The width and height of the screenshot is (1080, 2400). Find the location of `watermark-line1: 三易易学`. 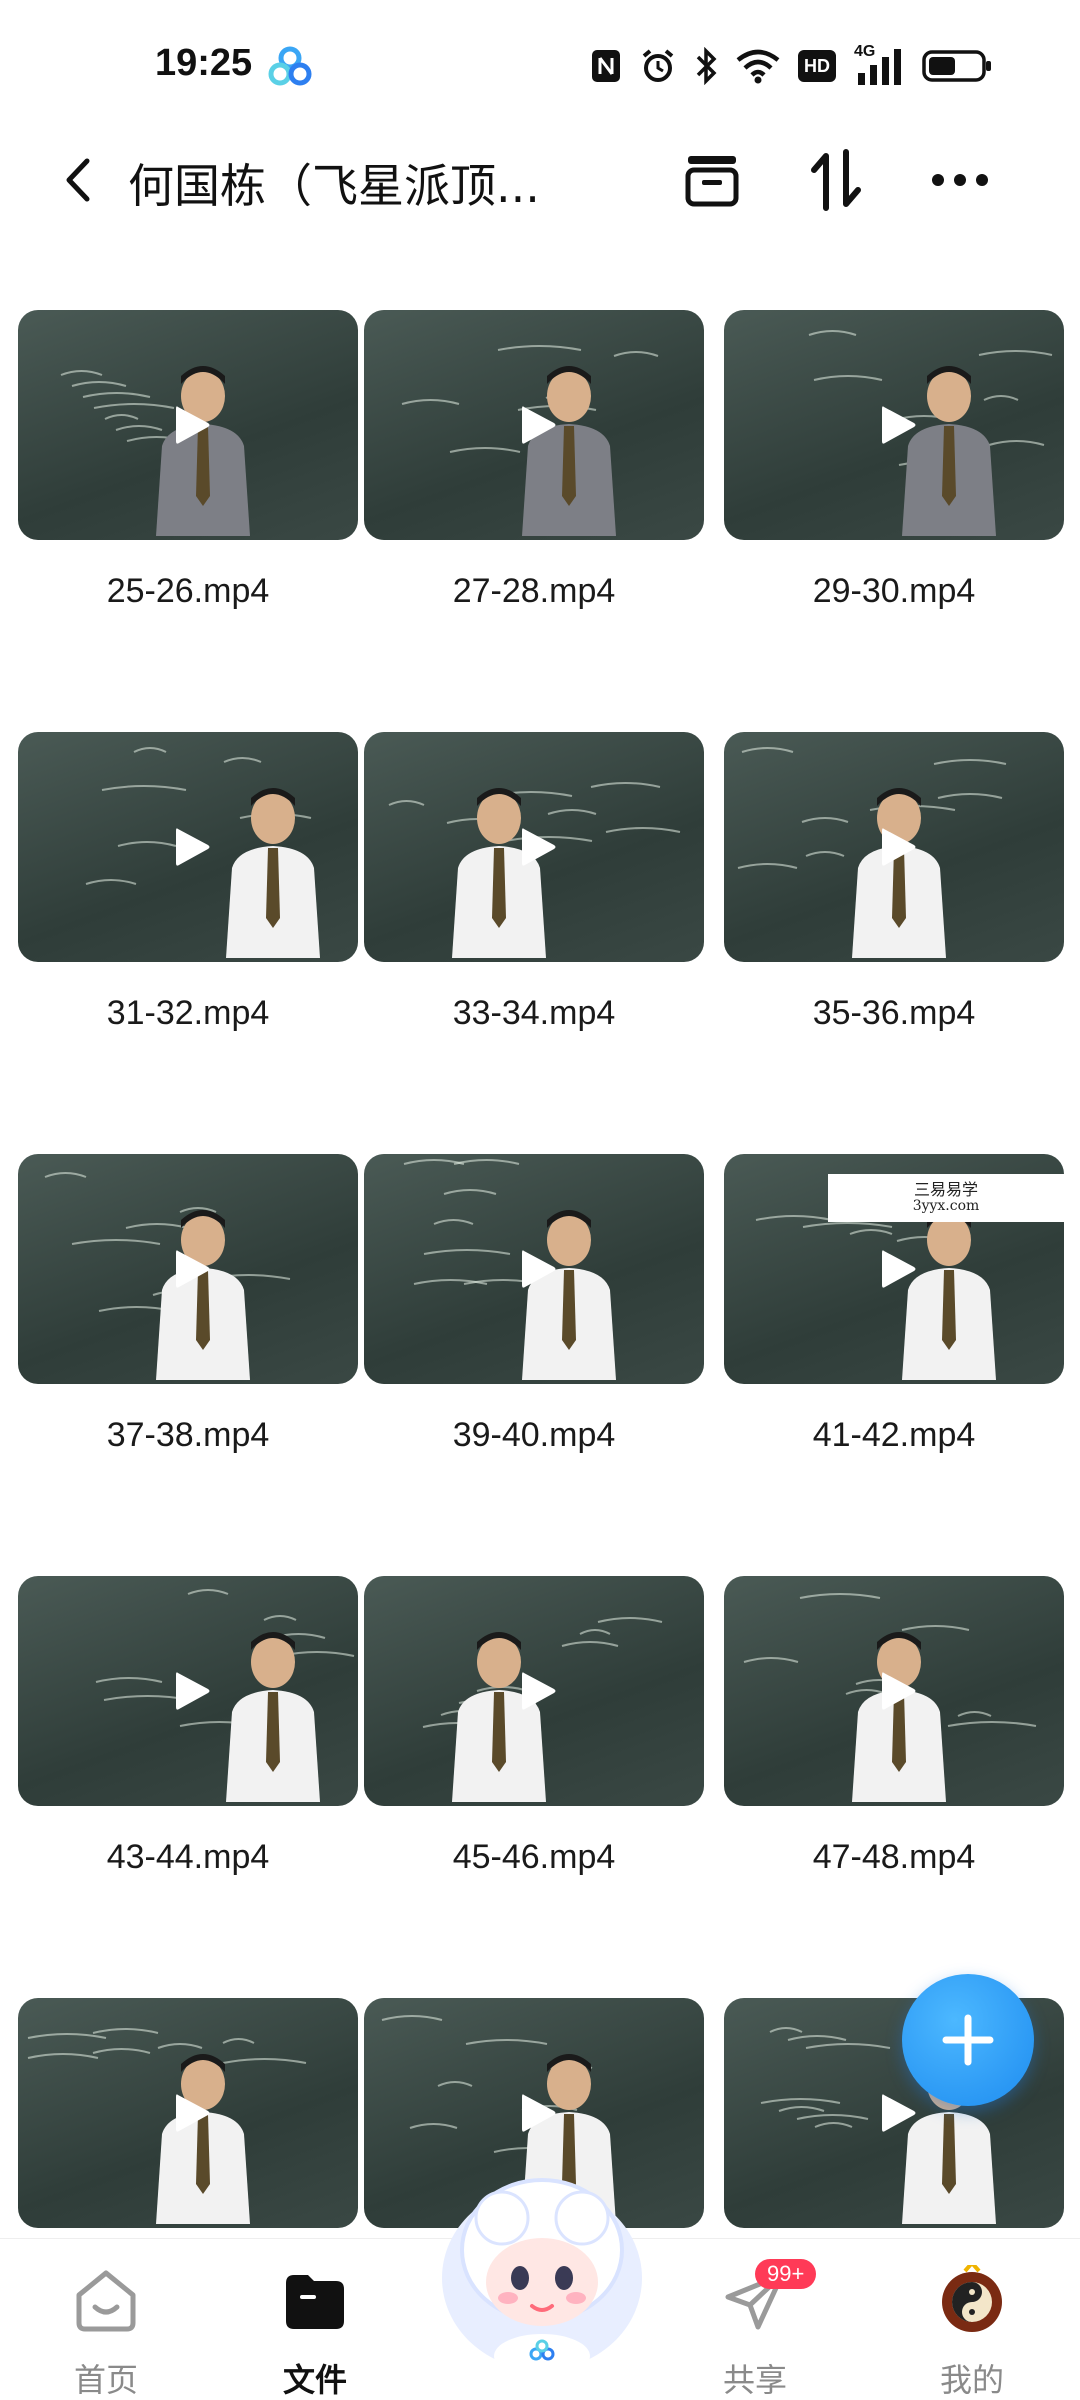

watermark-line1: 三易易学 is located at coordinates (945, 1189).